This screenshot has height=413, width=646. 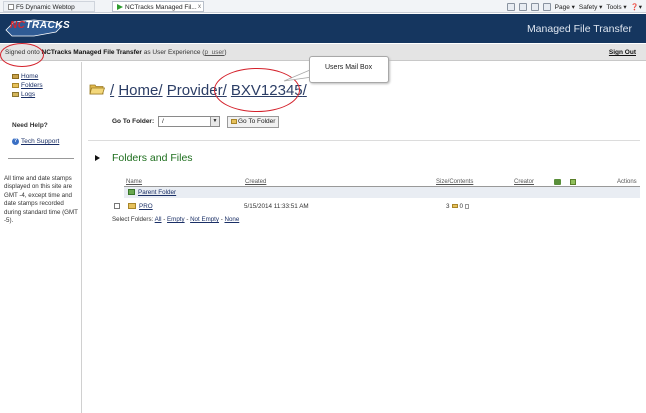 What do you see at coordinates (534, 6) in the screenshot?
I see `mail-icon` at bounding box center [534, 6].